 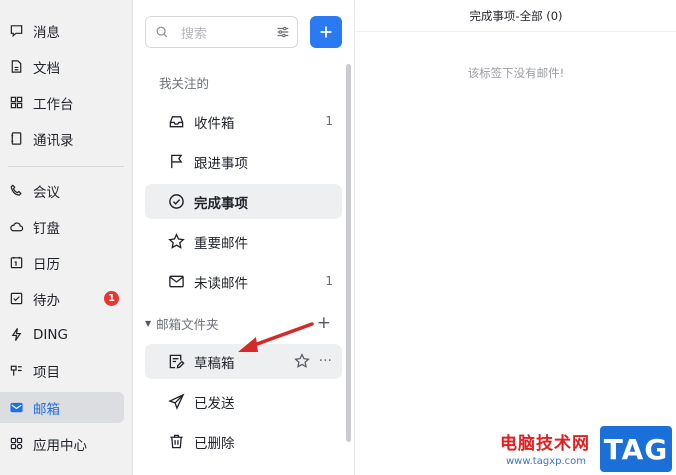 I want to click on inbox-icon, so click(x=176, y=122).